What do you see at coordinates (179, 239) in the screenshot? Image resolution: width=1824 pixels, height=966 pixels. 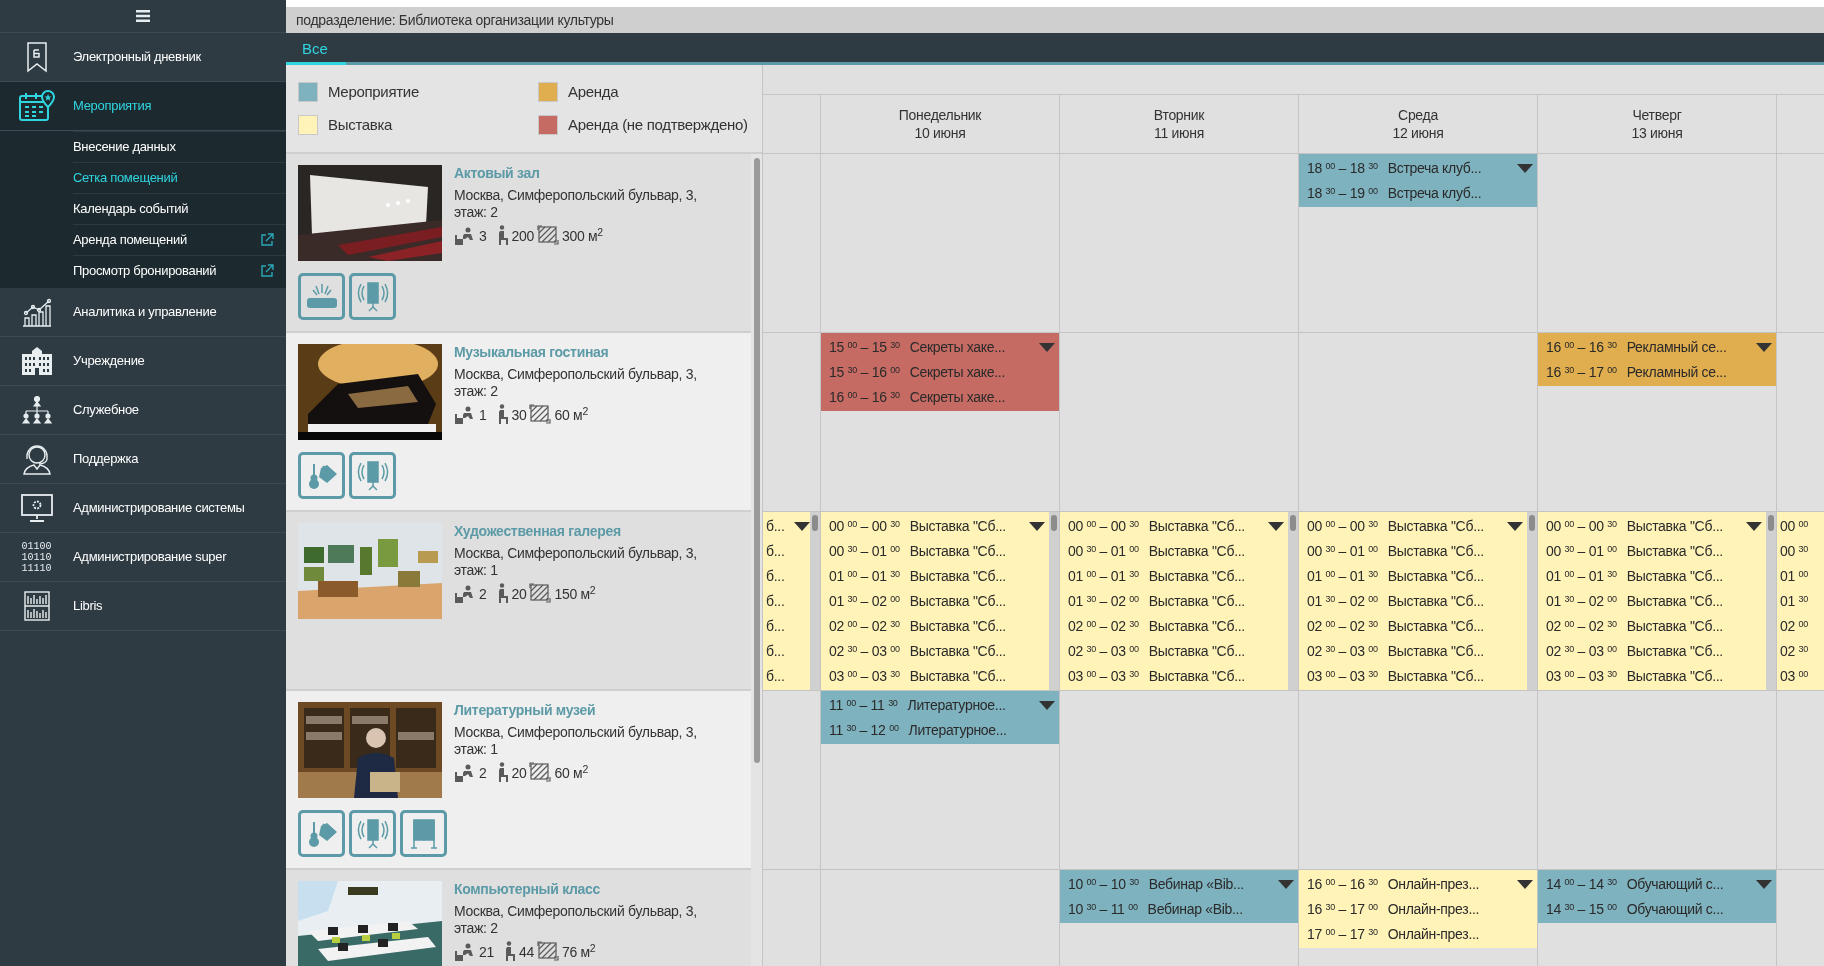 I see `submenu-item: Аренда помещений` at bounding box center [179, 239].